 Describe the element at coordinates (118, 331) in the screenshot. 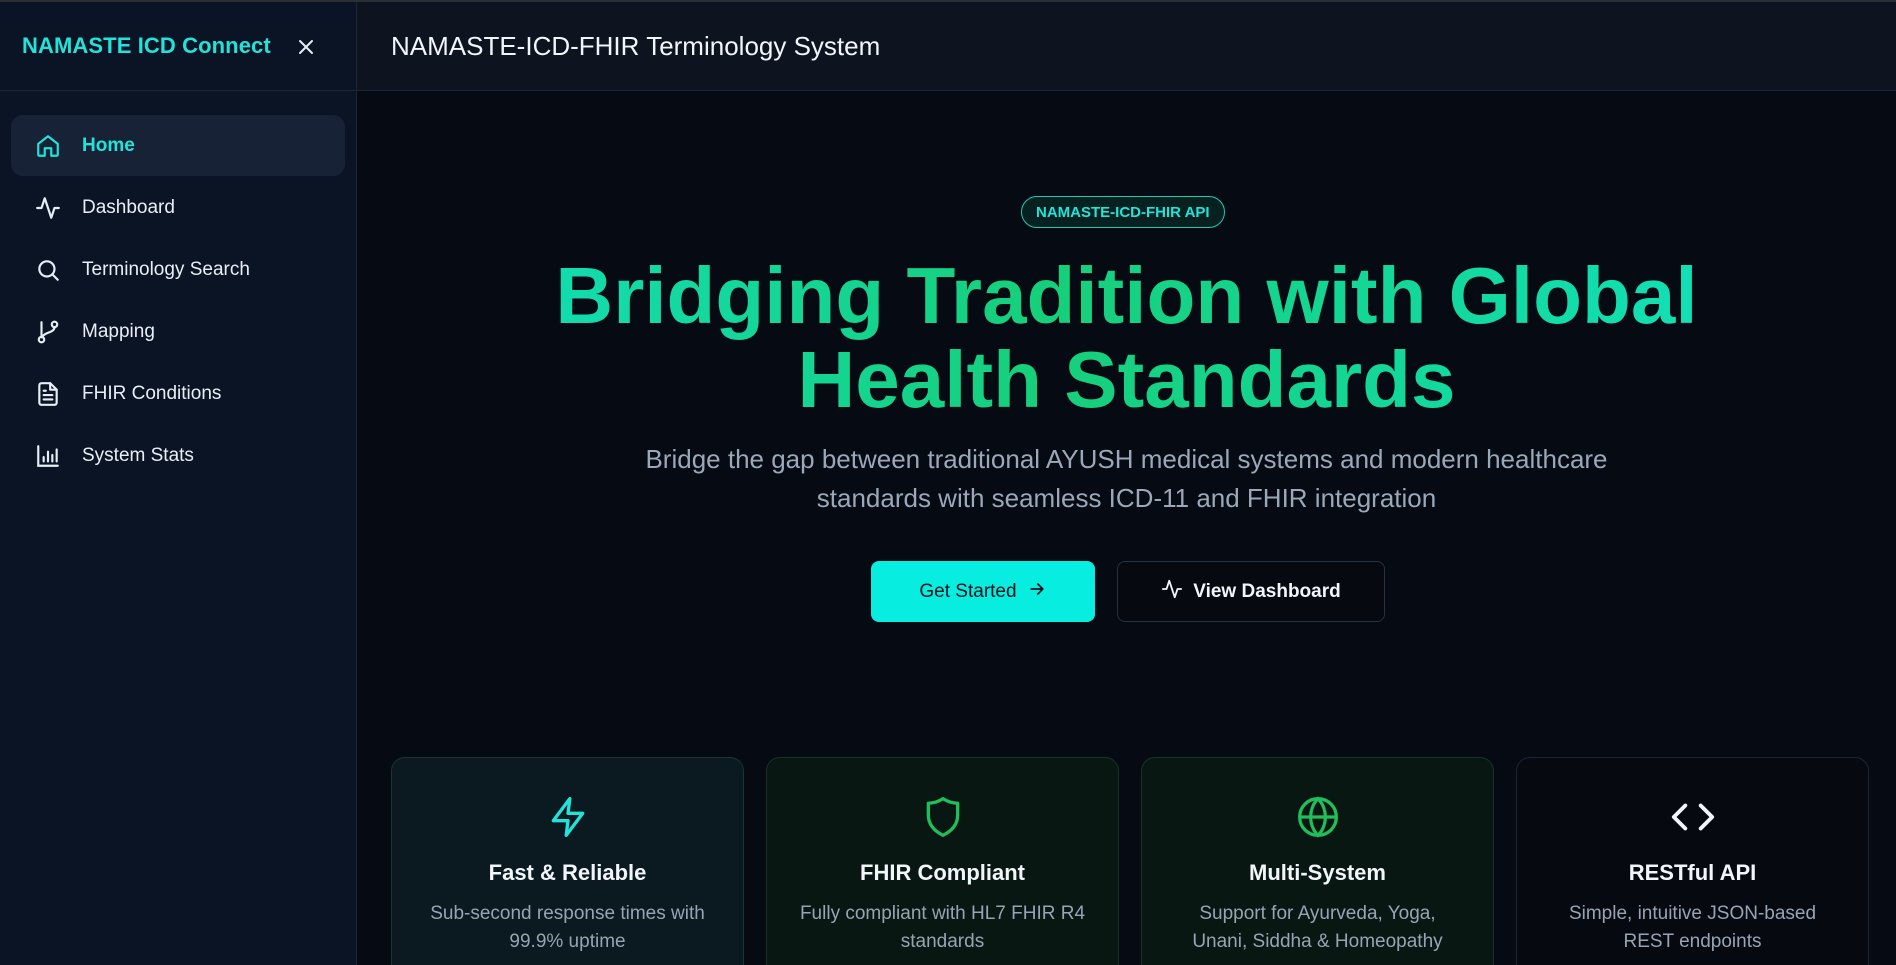

I see `sidebar-item-label: Mapping` at that location.